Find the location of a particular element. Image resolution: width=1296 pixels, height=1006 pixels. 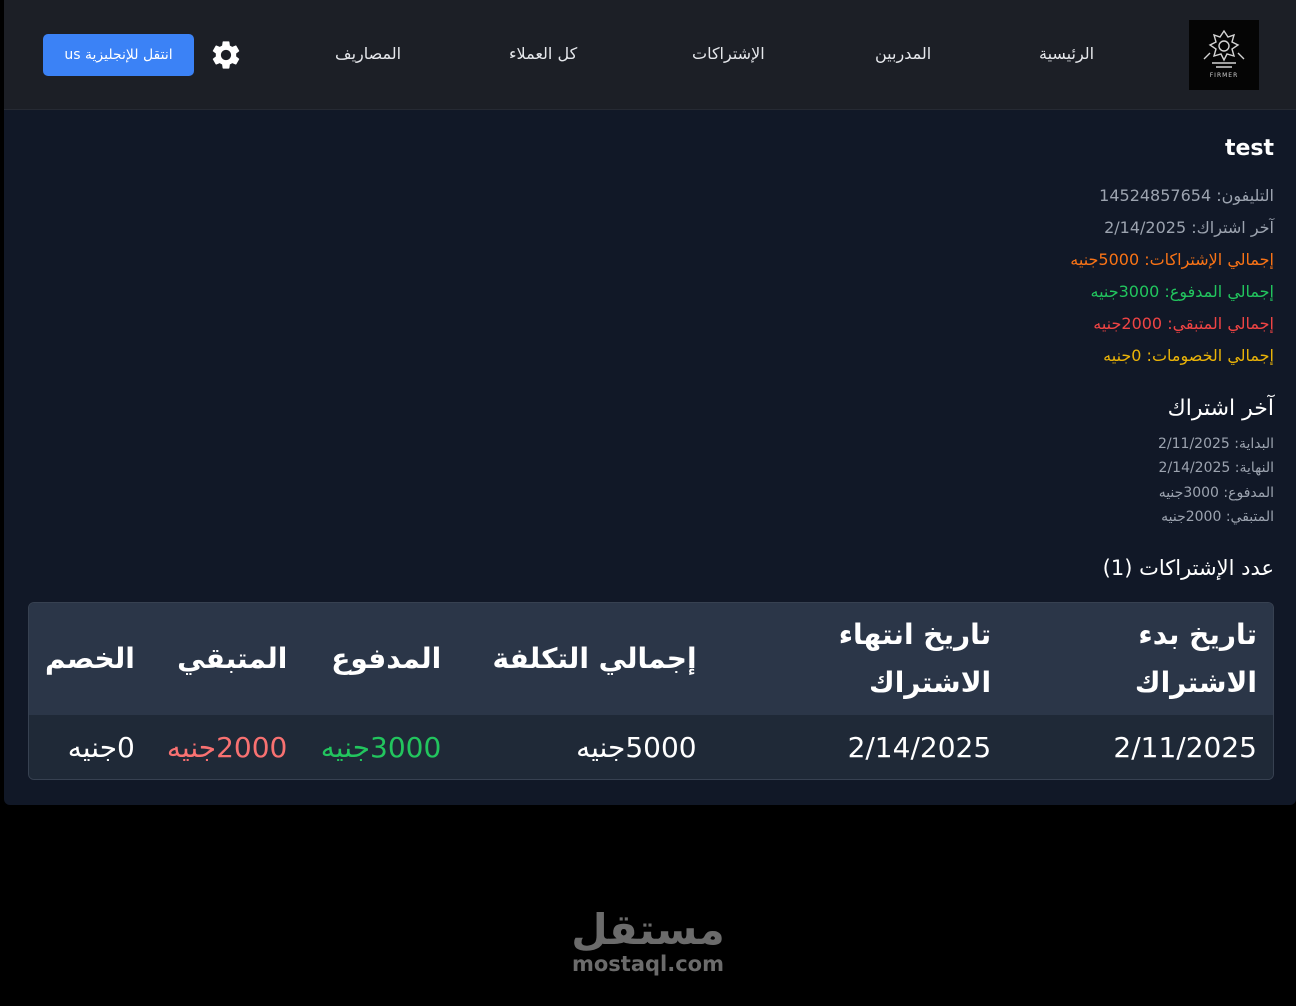

col-discount: الخصم is located at coordinates (90, 658).